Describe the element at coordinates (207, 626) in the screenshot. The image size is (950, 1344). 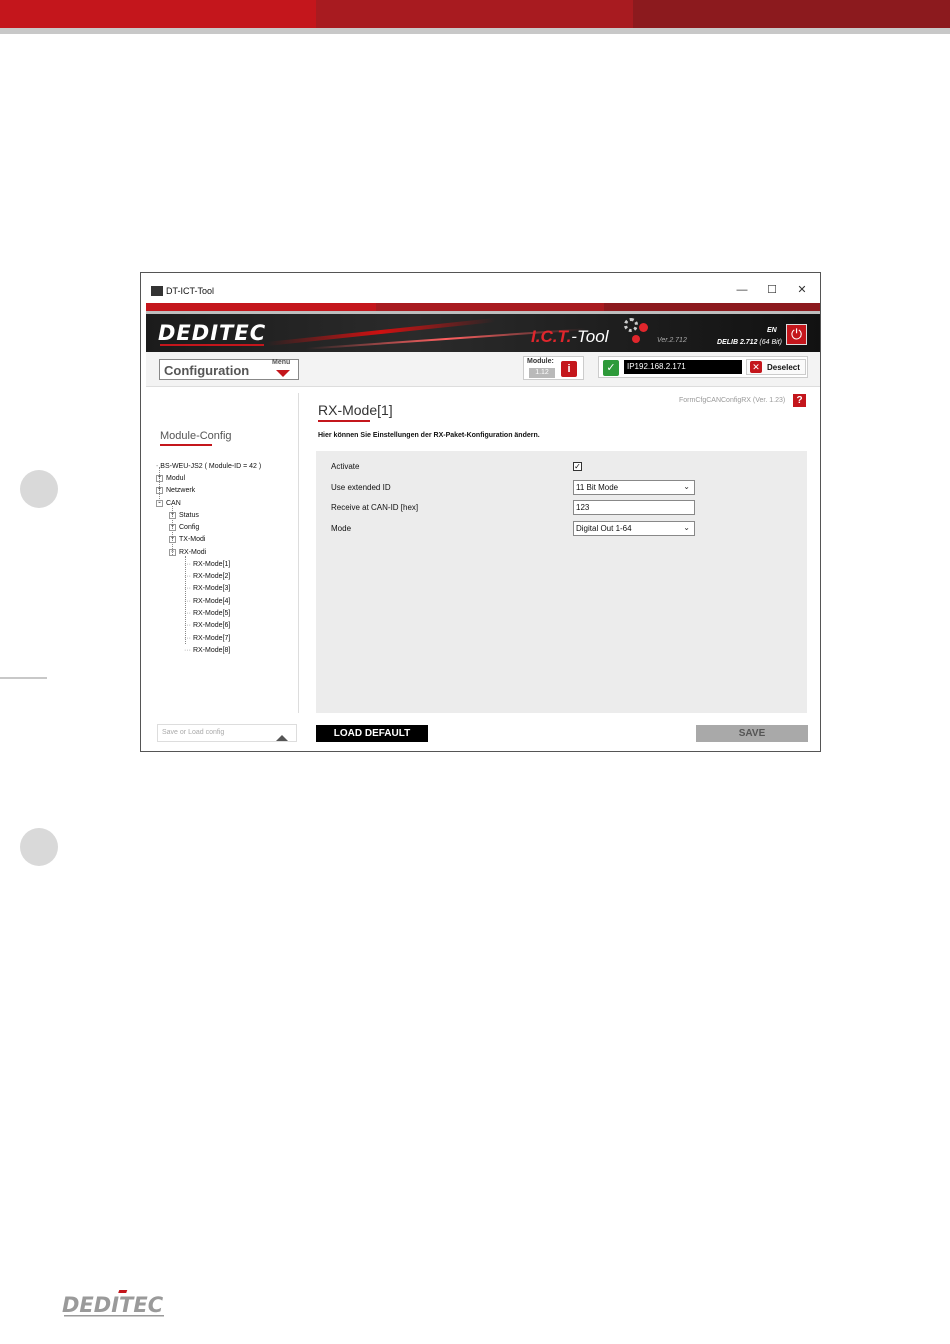
I see `tree-node-rx-mode-6: ··· RX-Mode[6]` at that location.